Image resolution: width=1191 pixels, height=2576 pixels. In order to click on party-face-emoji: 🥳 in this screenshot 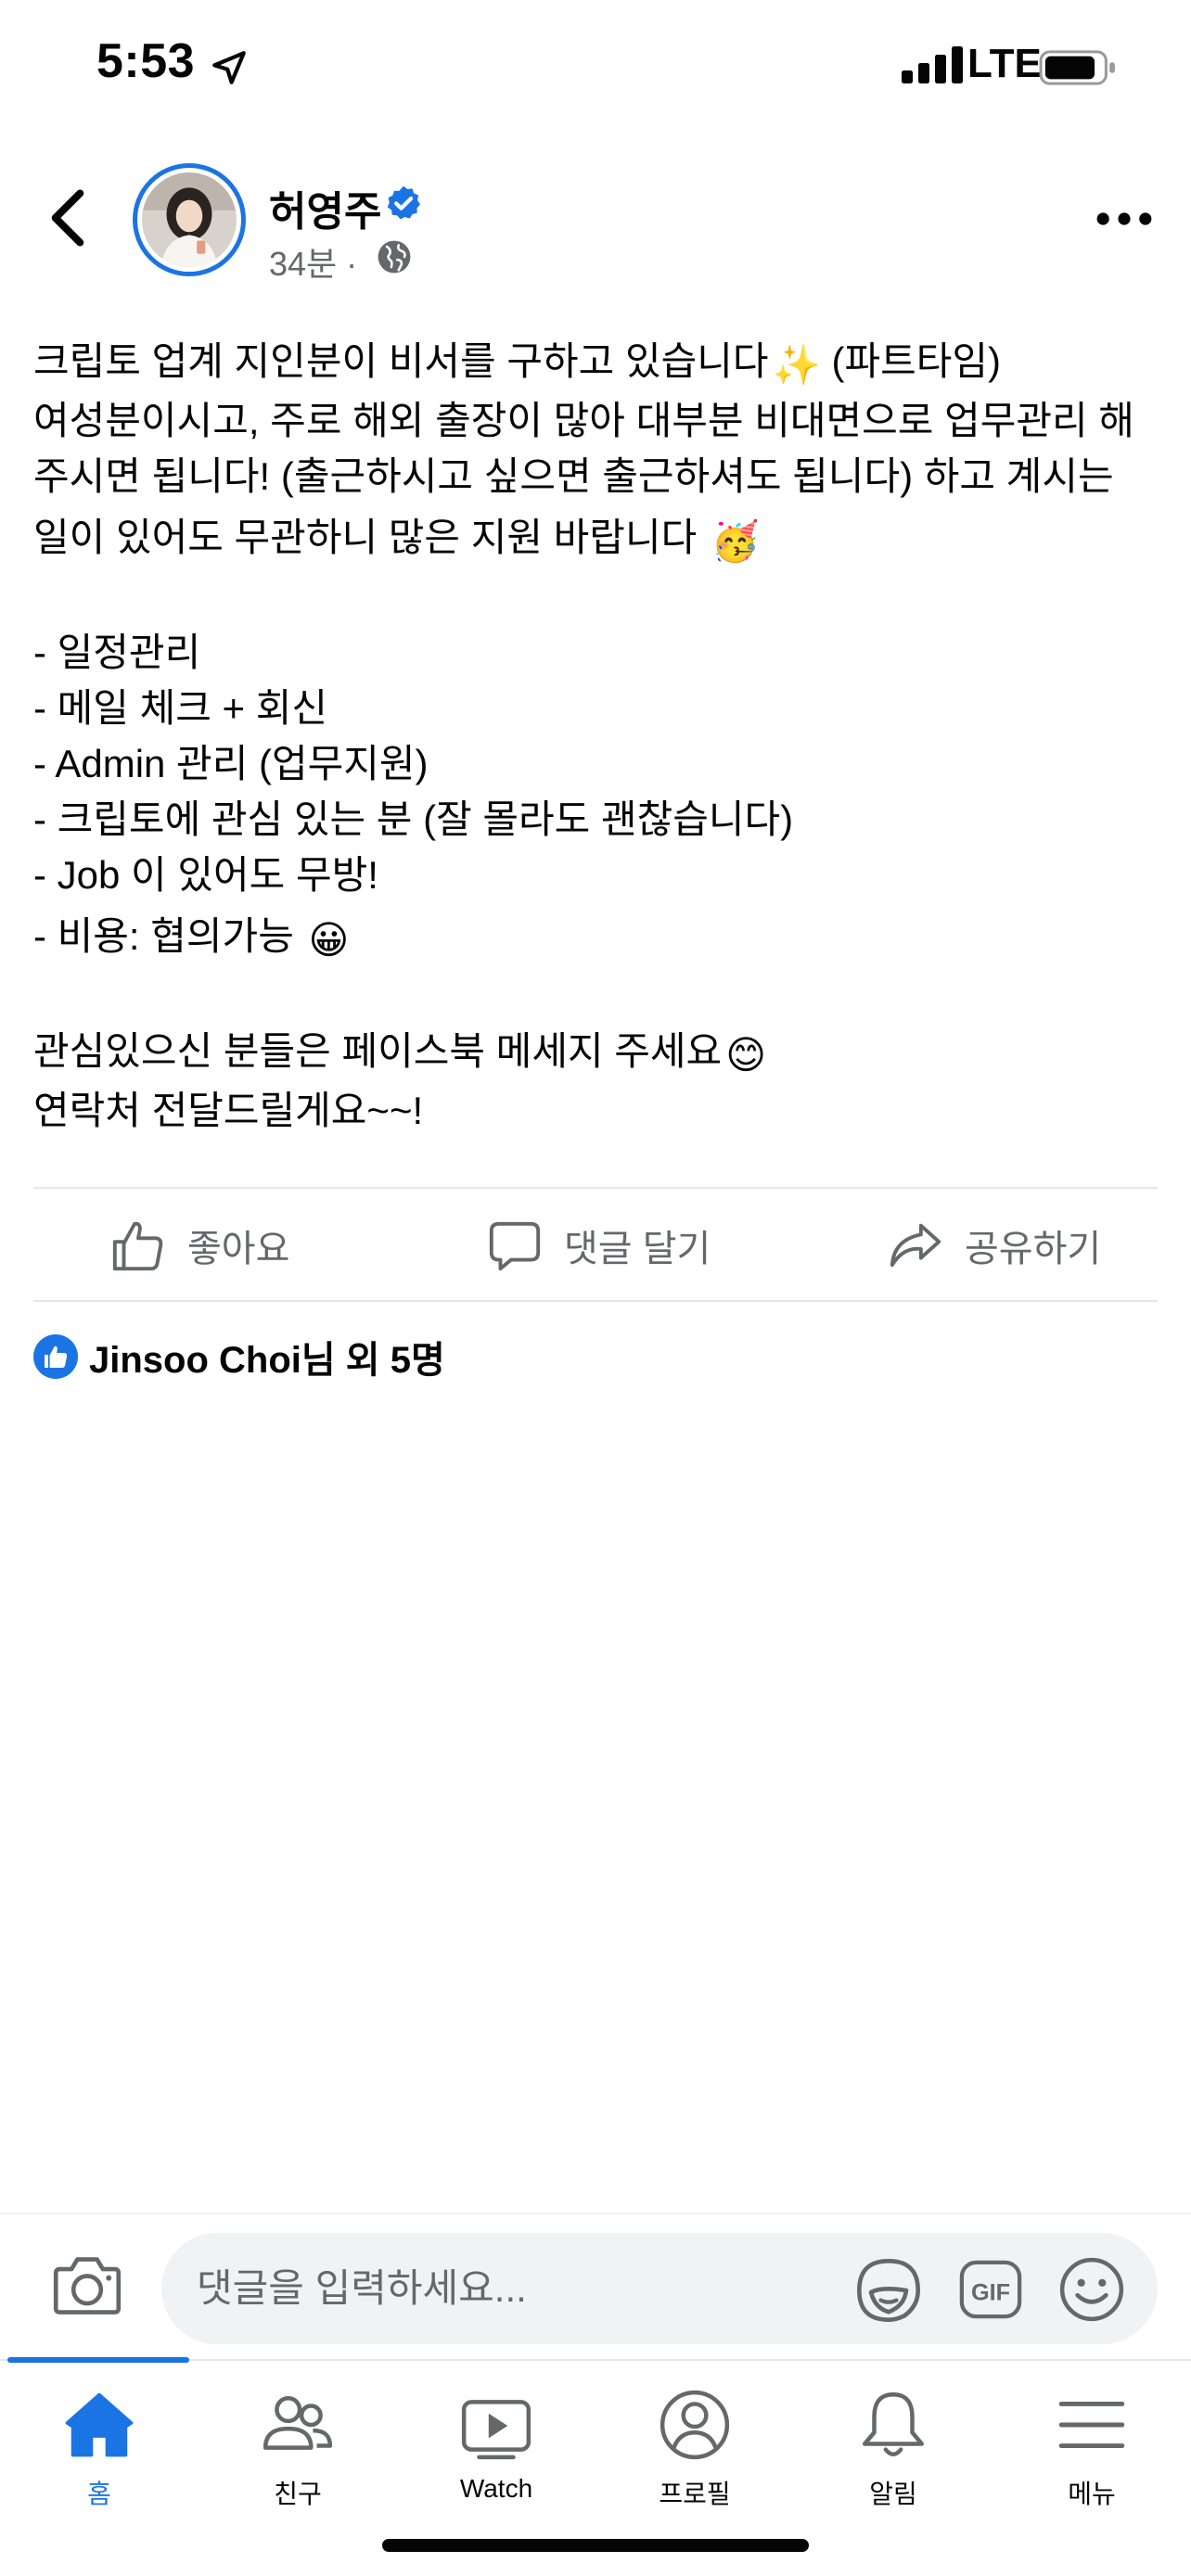, I will do `click(736, 541)`.